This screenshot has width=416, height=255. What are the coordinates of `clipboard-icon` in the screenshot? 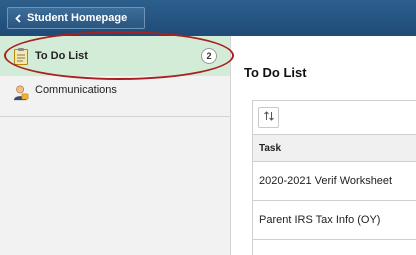 It's located at (21, 56).